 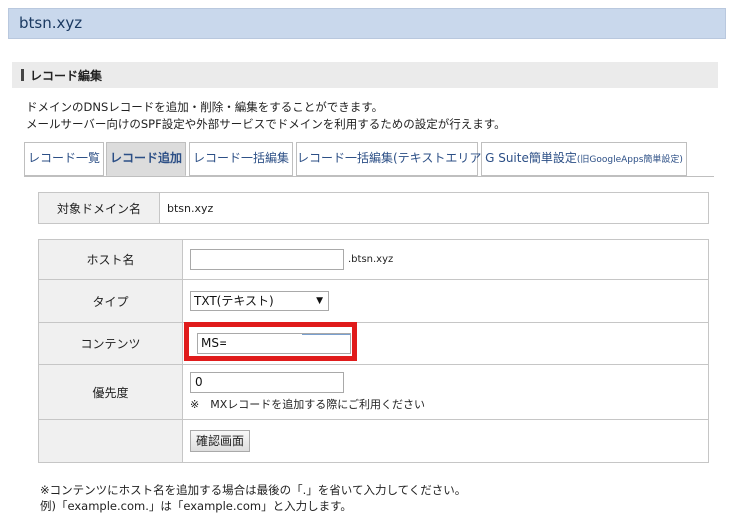 I want to click on tab-record-add: レコード追加, so click(x=146, y=159).